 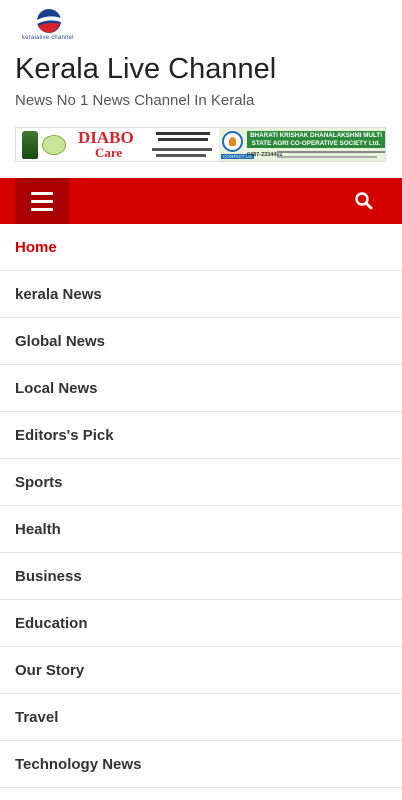 What do you see at coordinates (145, 69) in the screenshot?
I see `site-title: Kerala Live Channel` at bounding box center [145, 69].